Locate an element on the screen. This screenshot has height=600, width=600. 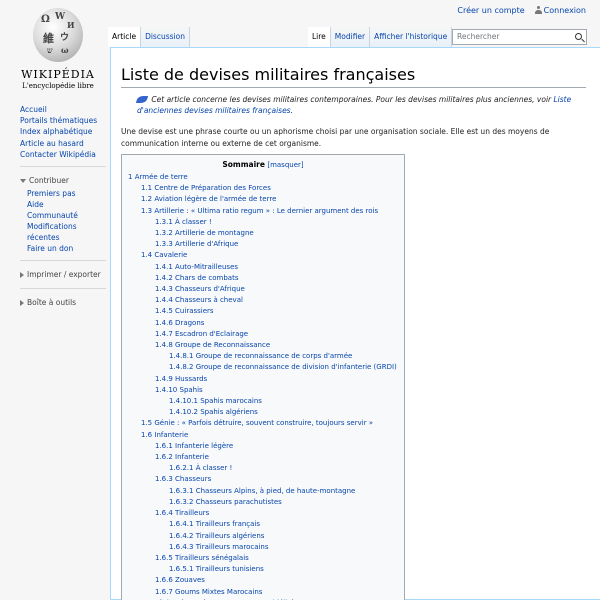
toc-item-number: 1.4.8.2 is located at coordinates (181, 367).